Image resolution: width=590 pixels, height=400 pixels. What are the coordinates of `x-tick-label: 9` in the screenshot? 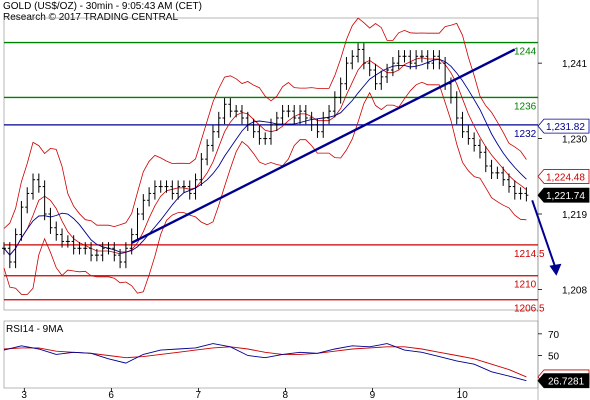 It's located at (373, 395).